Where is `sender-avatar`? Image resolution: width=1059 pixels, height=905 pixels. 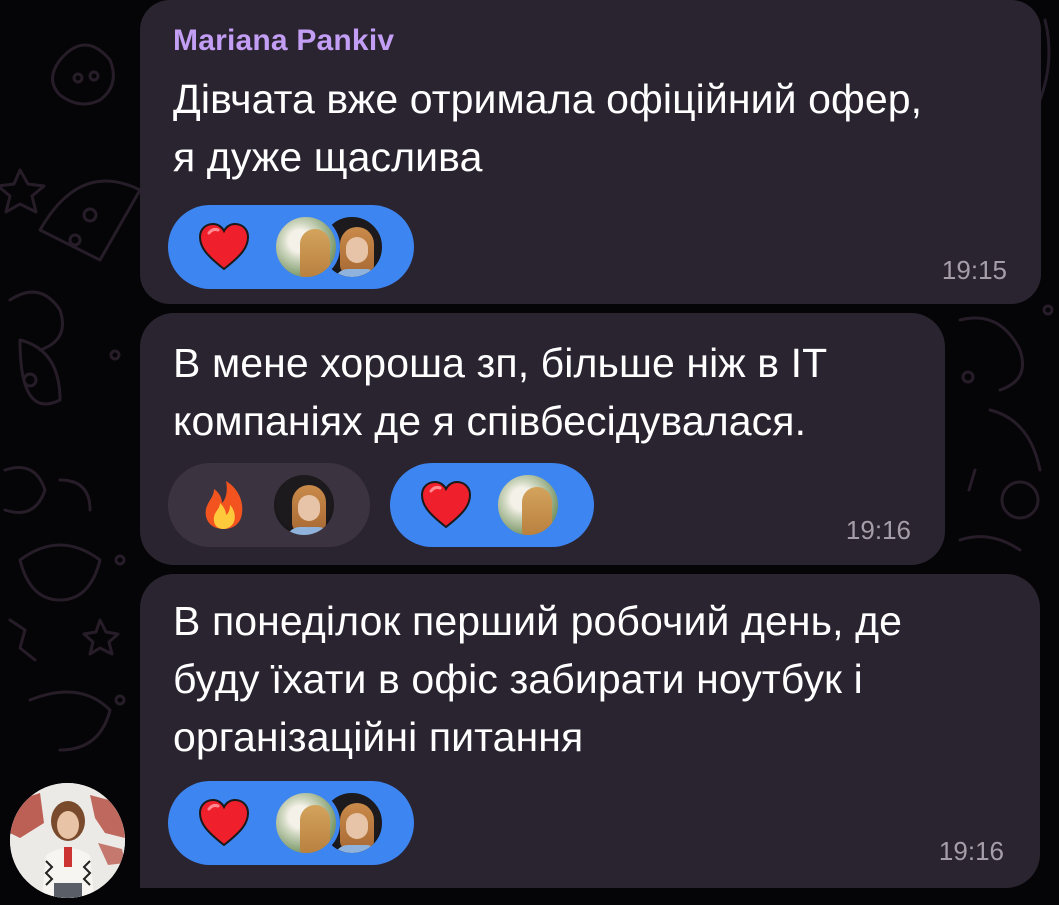
sender-avatar is located at coordinates (67, 840).